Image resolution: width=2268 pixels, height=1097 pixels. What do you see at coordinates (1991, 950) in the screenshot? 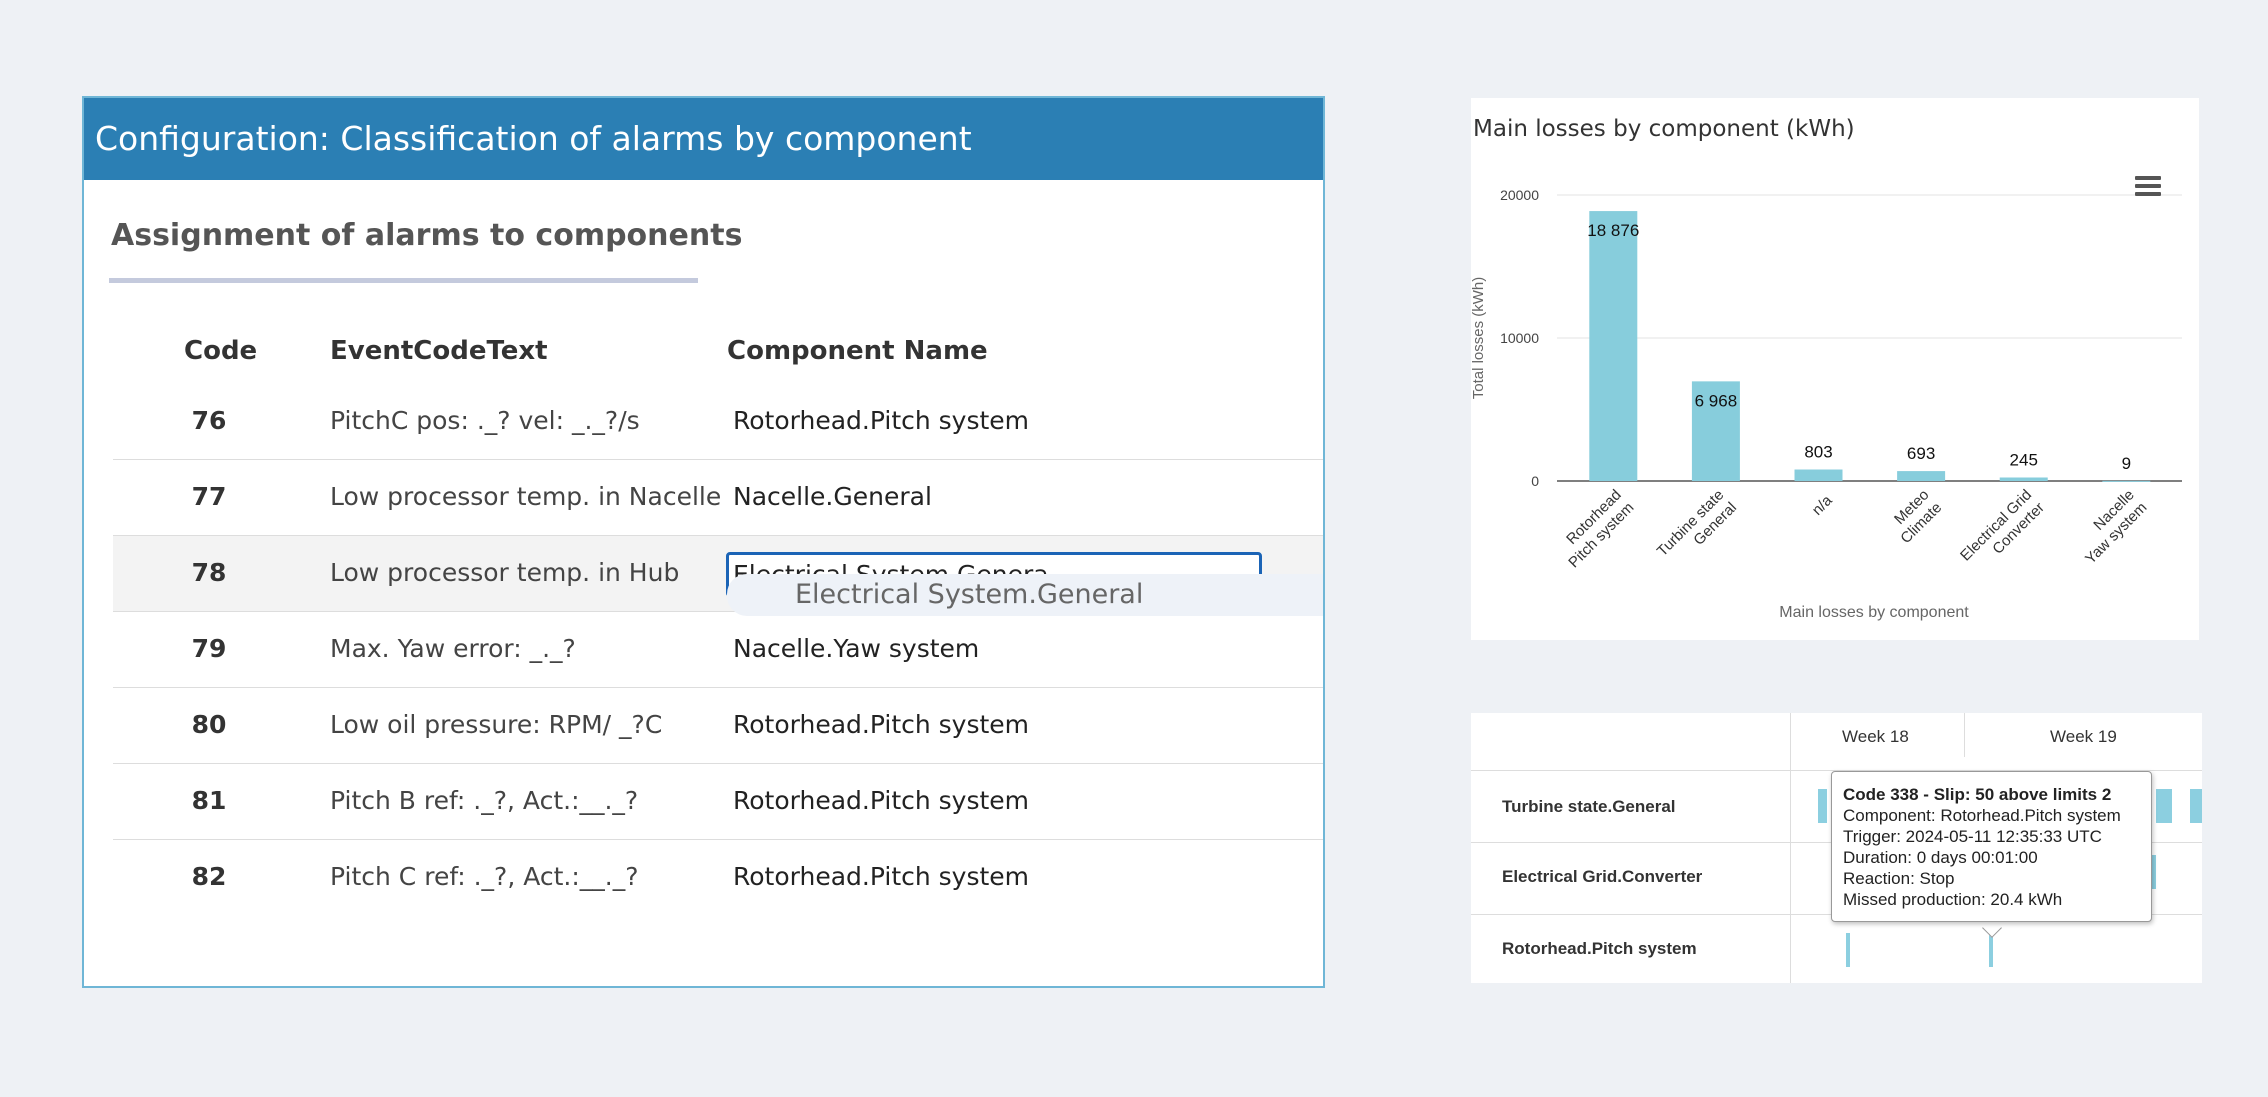
I see `alarm-bar-highlighted` at bounding box center [1991, 950].